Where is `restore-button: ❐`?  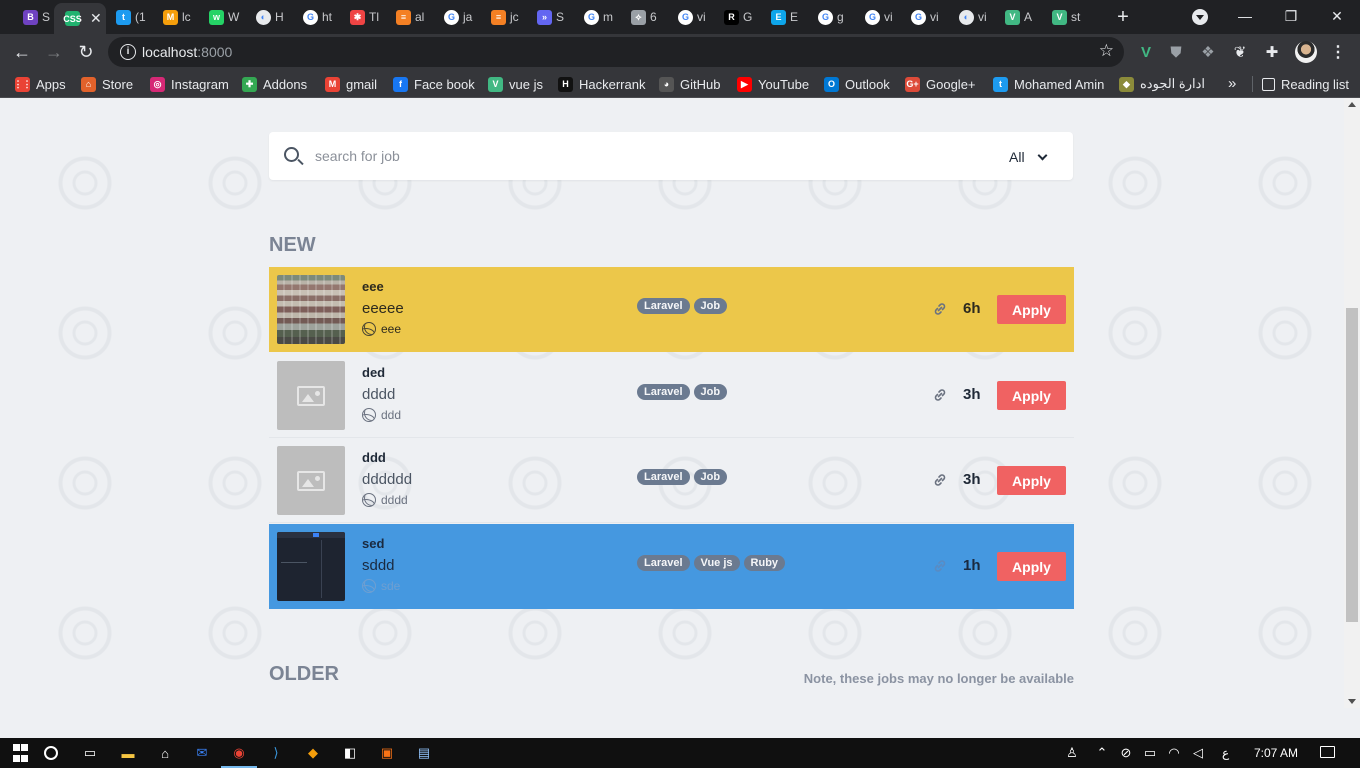 restore-button: ❐ is located at coordinates (1291, 16).